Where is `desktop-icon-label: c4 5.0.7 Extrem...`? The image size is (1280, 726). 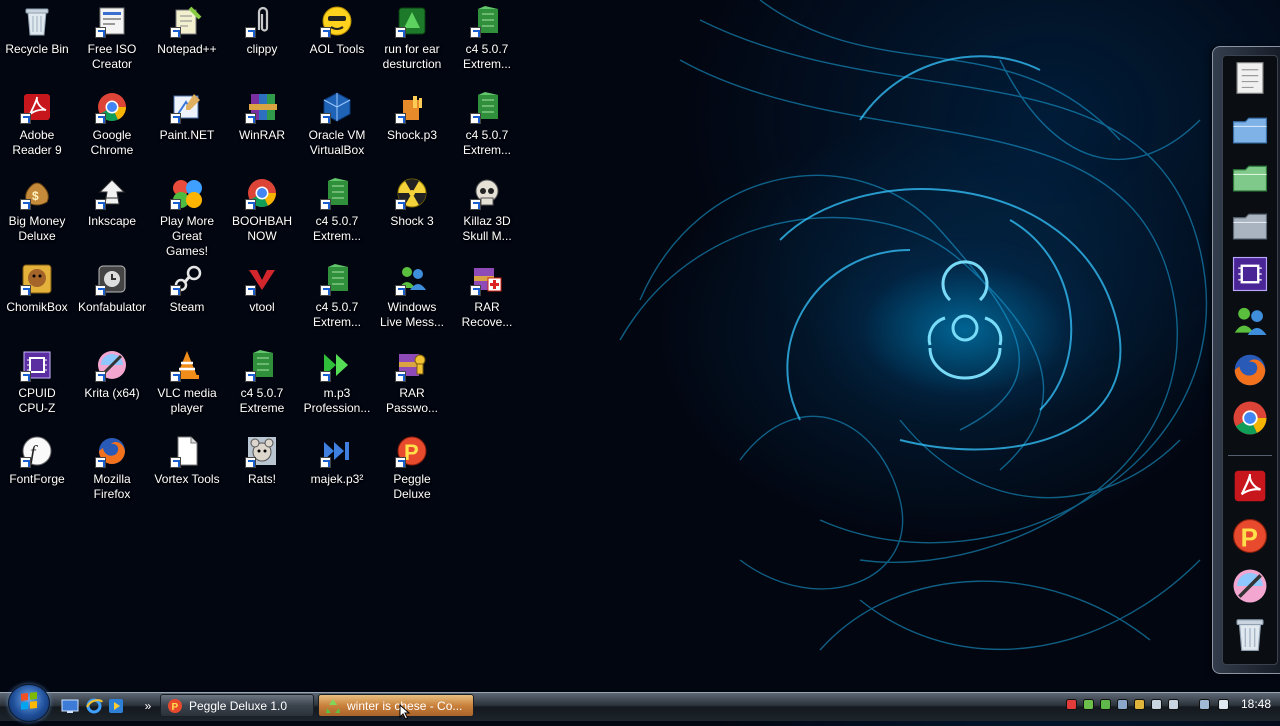 desktop-icon-label: c4 5.0.7 Extrem... is located at coordinates (336, 228).